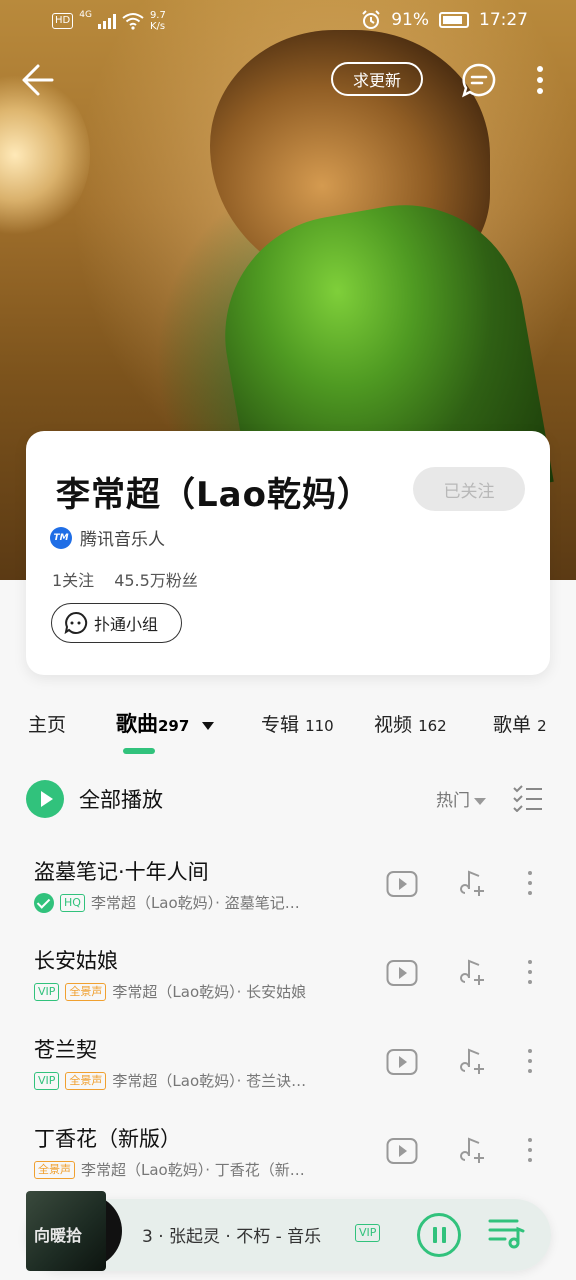 The width and height of the screenshot is (576, 1280). I want to click on cover-title: 向暖拾, so click(58, 1235).